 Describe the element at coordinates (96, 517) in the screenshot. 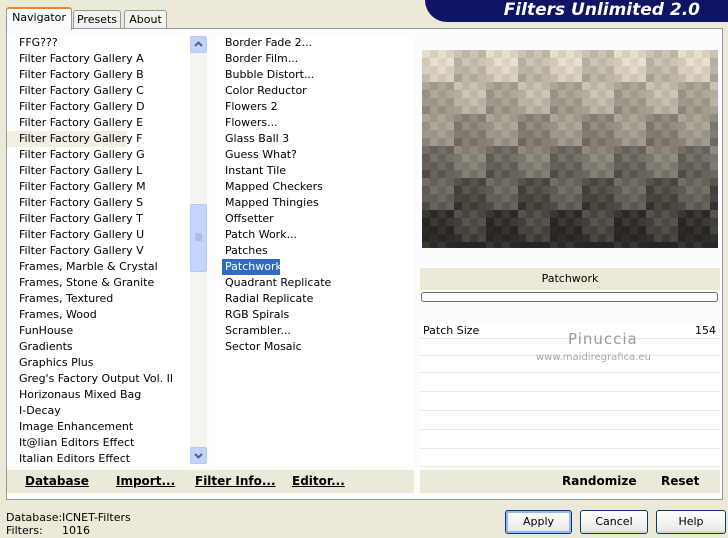

I see `status-database-value: ICNET-Filters` at that location.